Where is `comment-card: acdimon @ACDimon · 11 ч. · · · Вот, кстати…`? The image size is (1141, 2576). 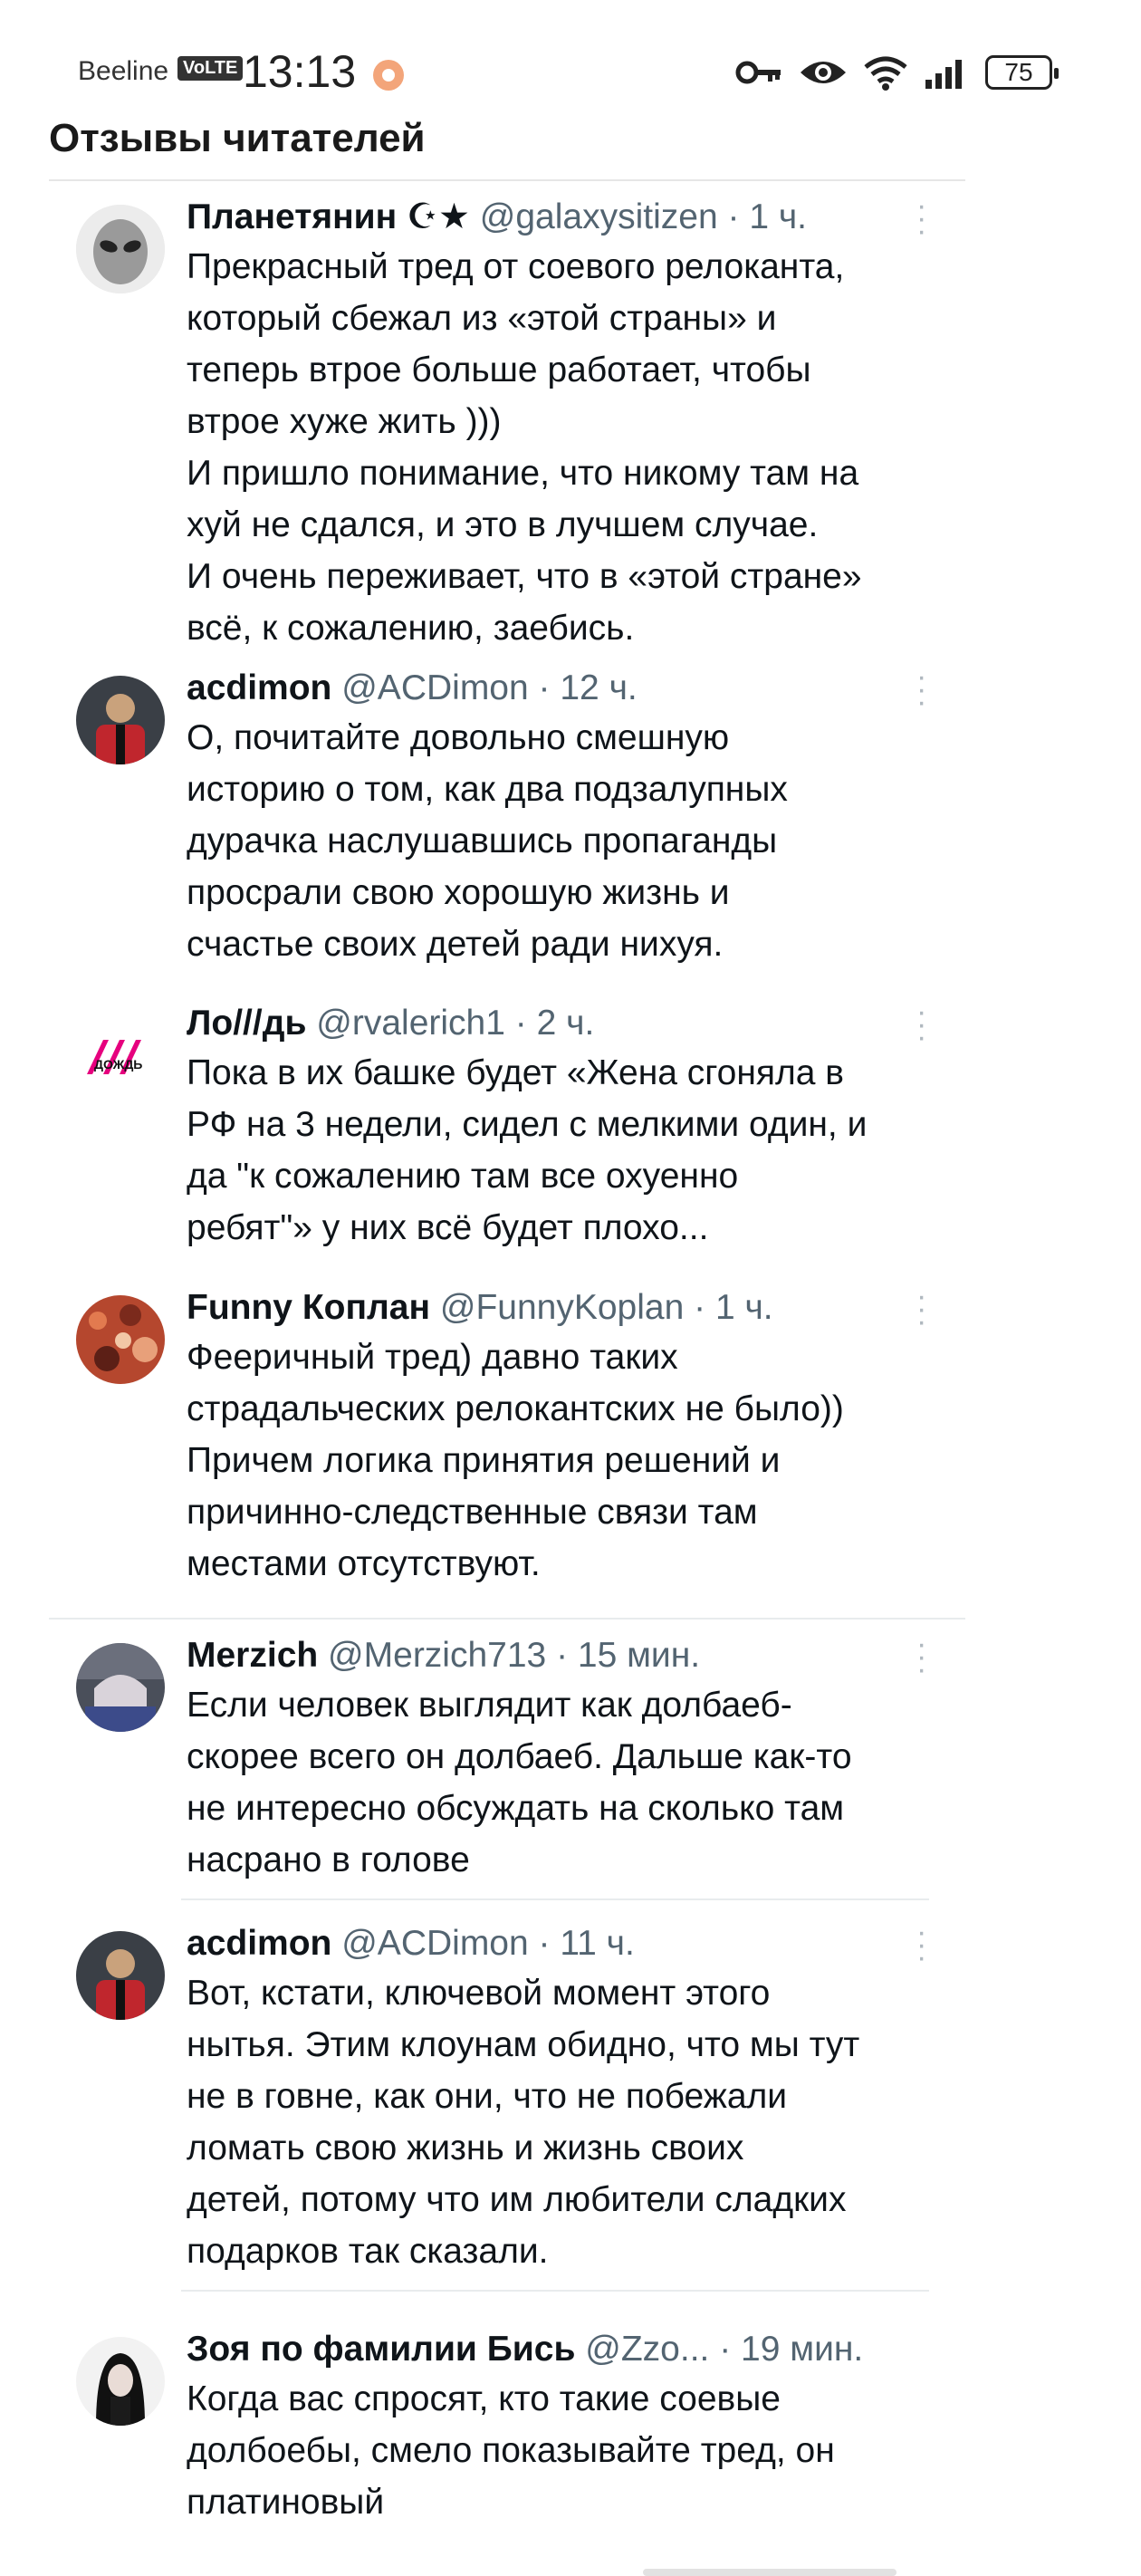 comment-card: acdimon @ACDimon · 11 ч. · · · Вот, кстати… is located at coordinates (507, 2100).